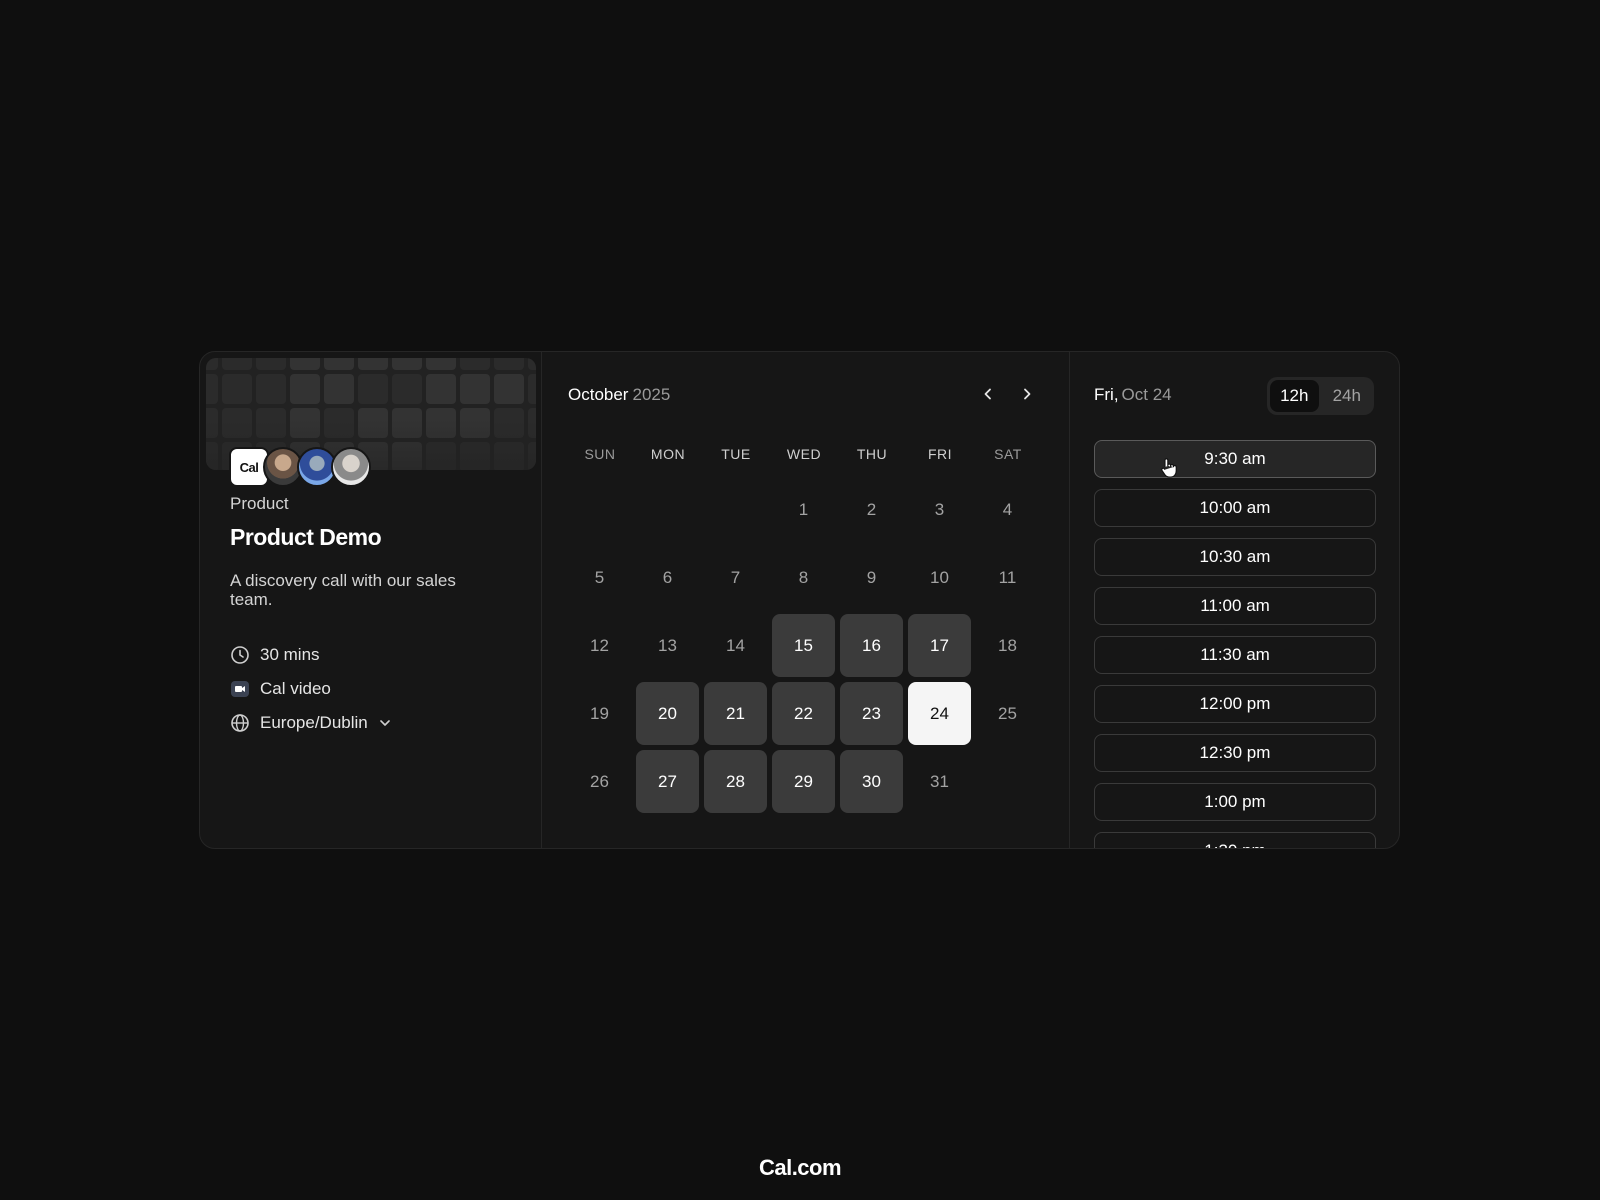 The height and width of the screenshot is (1200, 1600). I want to click on calendar-day: 3, so click(939, 509).